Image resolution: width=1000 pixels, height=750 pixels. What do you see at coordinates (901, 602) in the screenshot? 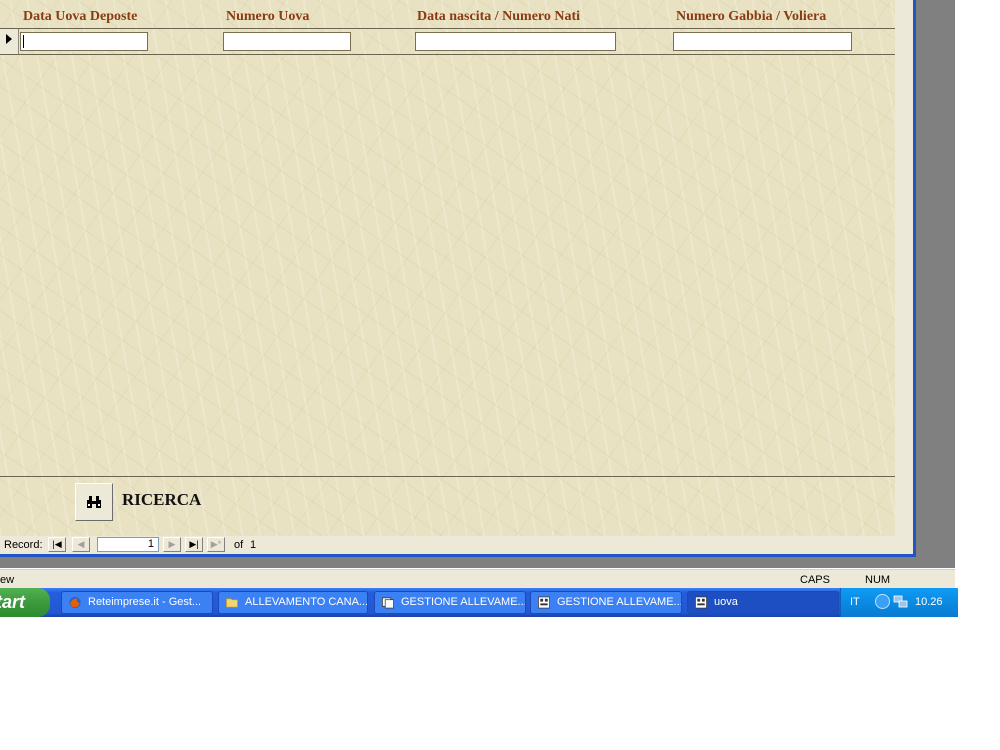
I see `network-icon` at bounding box center [901, 602].